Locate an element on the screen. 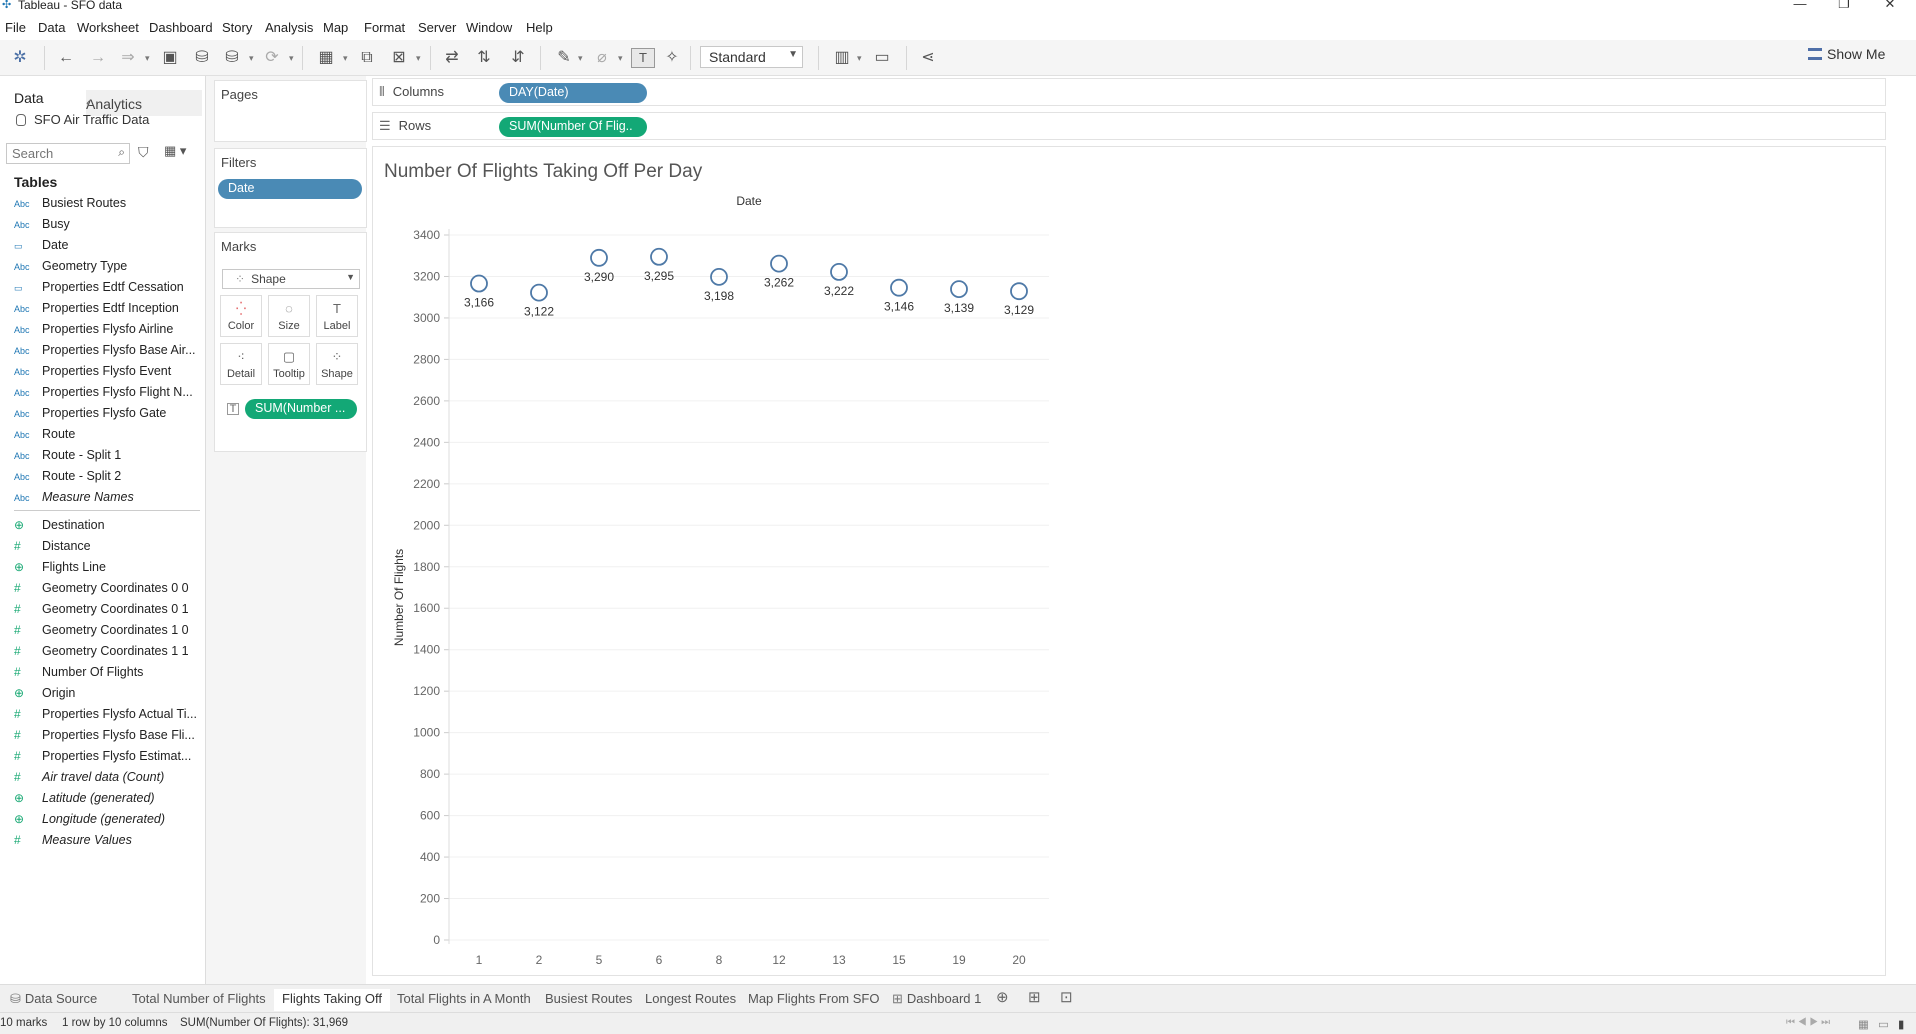  sheet-tab-flights-taking-off: Flights Taking Off is located at coordinates (332, 1000).